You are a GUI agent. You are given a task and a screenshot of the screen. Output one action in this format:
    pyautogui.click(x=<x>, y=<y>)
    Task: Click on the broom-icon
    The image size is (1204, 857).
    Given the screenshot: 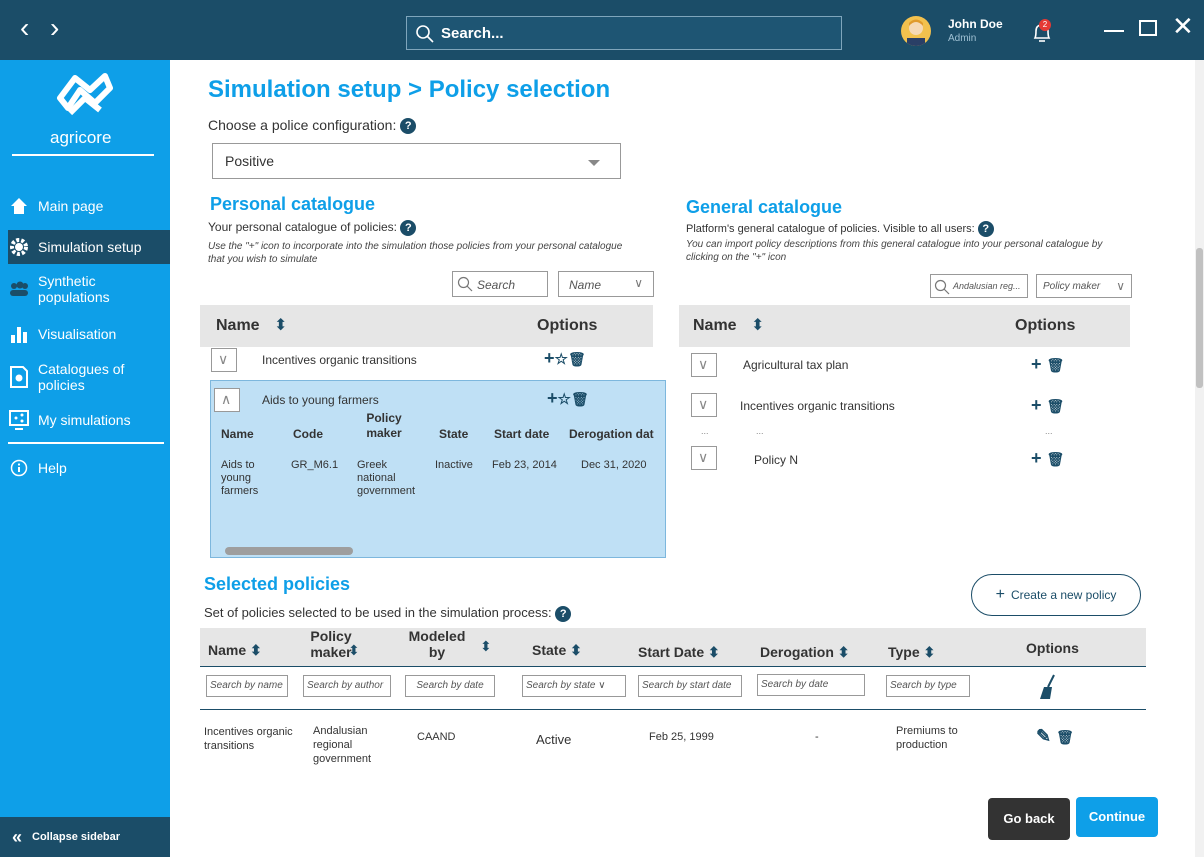 What is the action you would take?
    pyautogui.click(x=1048, y=688)
    